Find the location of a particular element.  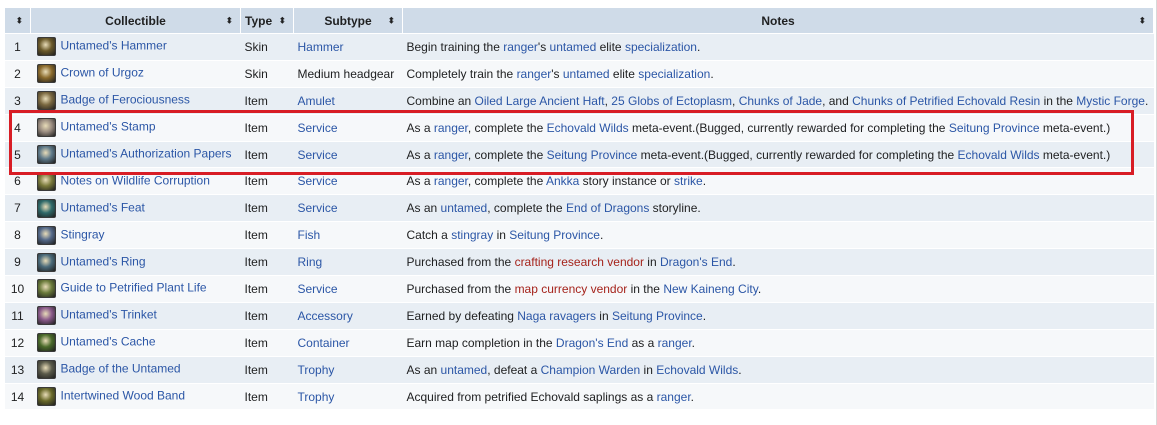

collectible-link: Badge of the Untamed is located at coordinates (121, 369).